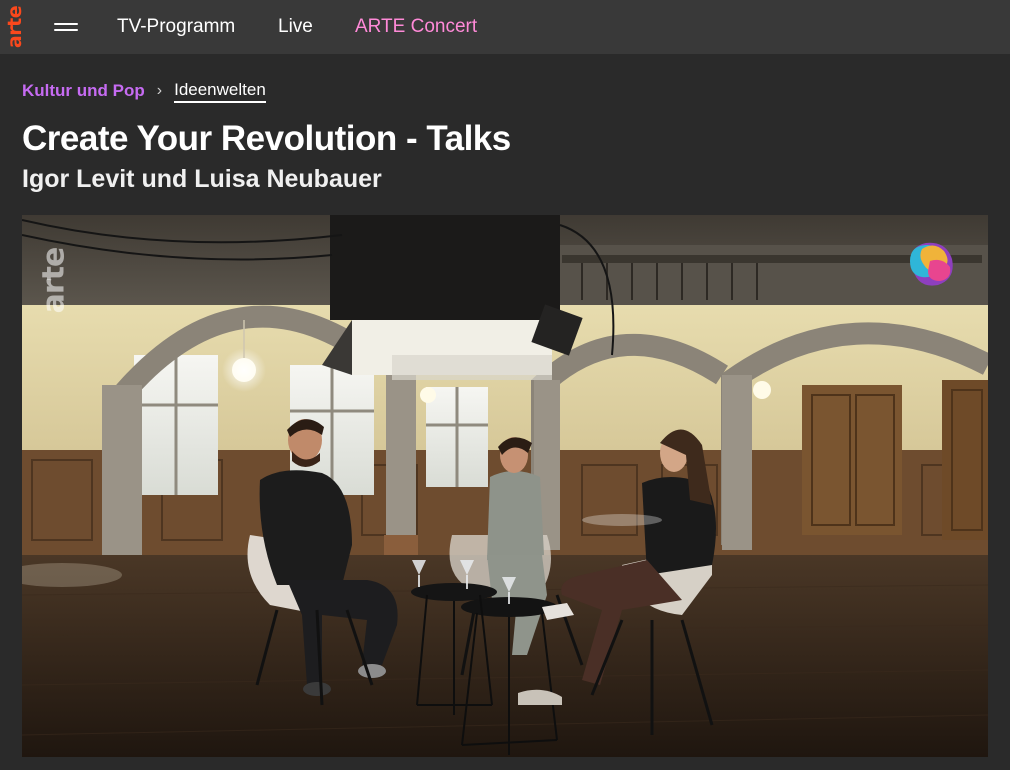 This screenshot has height=770, width=1010. What do you see at coordinates (220, 91) in the screenshot?
I see `breadcrumb-item-ideenwelten: Ideenwelten` at bounding box center [220, 91].